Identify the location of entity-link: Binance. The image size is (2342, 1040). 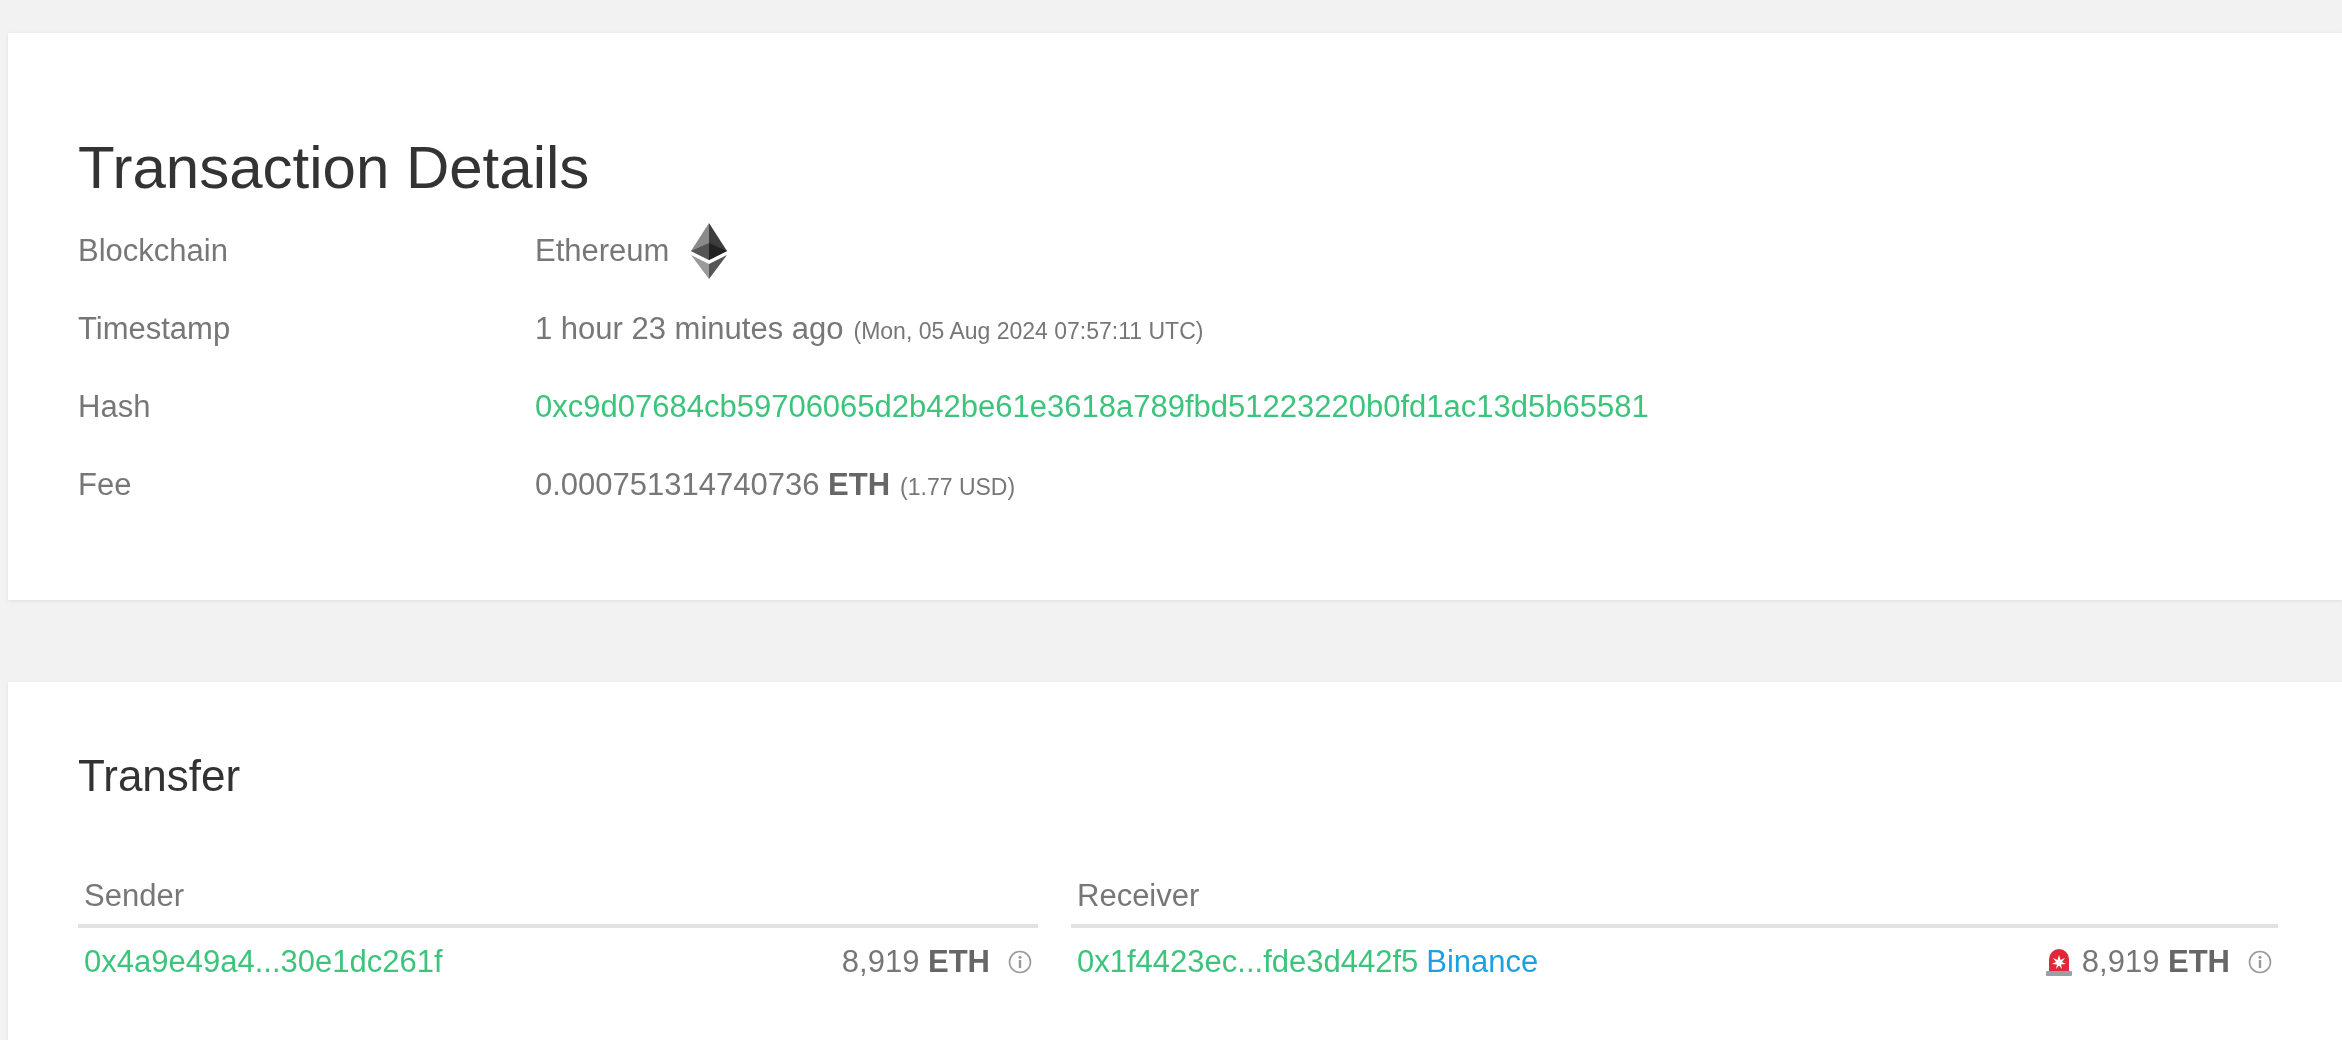
(1482, 962).